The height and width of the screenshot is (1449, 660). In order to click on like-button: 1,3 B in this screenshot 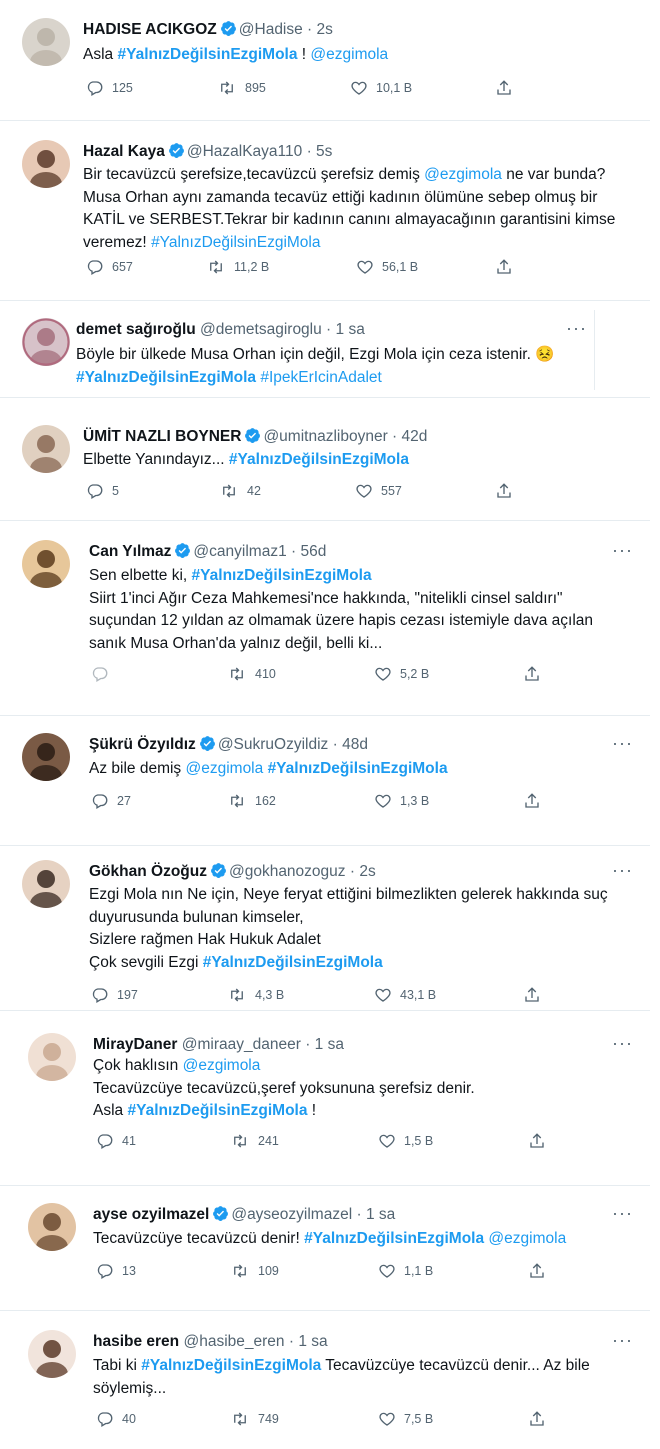, I will do `click(401, 801)`.